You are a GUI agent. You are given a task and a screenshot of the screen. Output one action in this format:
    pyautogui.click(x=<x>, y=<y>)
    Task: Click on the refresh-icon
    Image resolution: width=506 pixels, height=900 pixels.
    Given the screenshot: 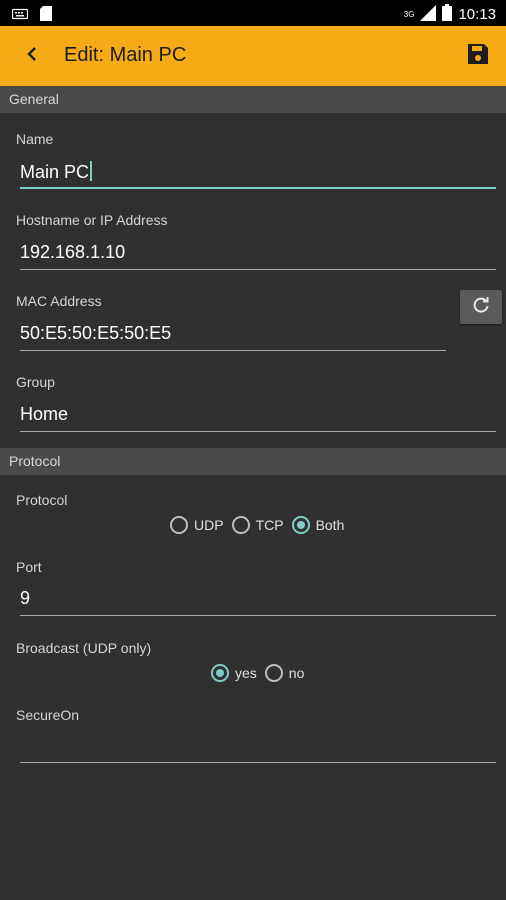 What is the action you would take?
    pyautogui.click(x=481, y=307)
    